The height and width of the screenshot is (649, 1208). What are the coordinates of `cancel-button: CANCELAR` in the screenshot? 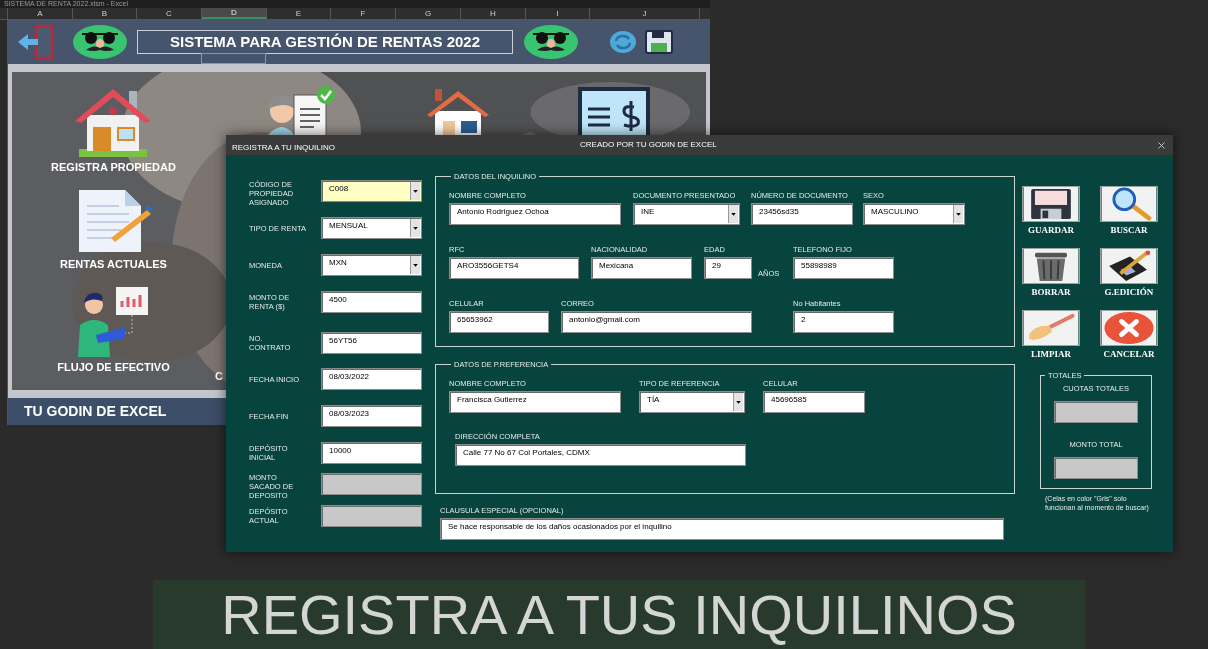 It's located at (1129, 334).